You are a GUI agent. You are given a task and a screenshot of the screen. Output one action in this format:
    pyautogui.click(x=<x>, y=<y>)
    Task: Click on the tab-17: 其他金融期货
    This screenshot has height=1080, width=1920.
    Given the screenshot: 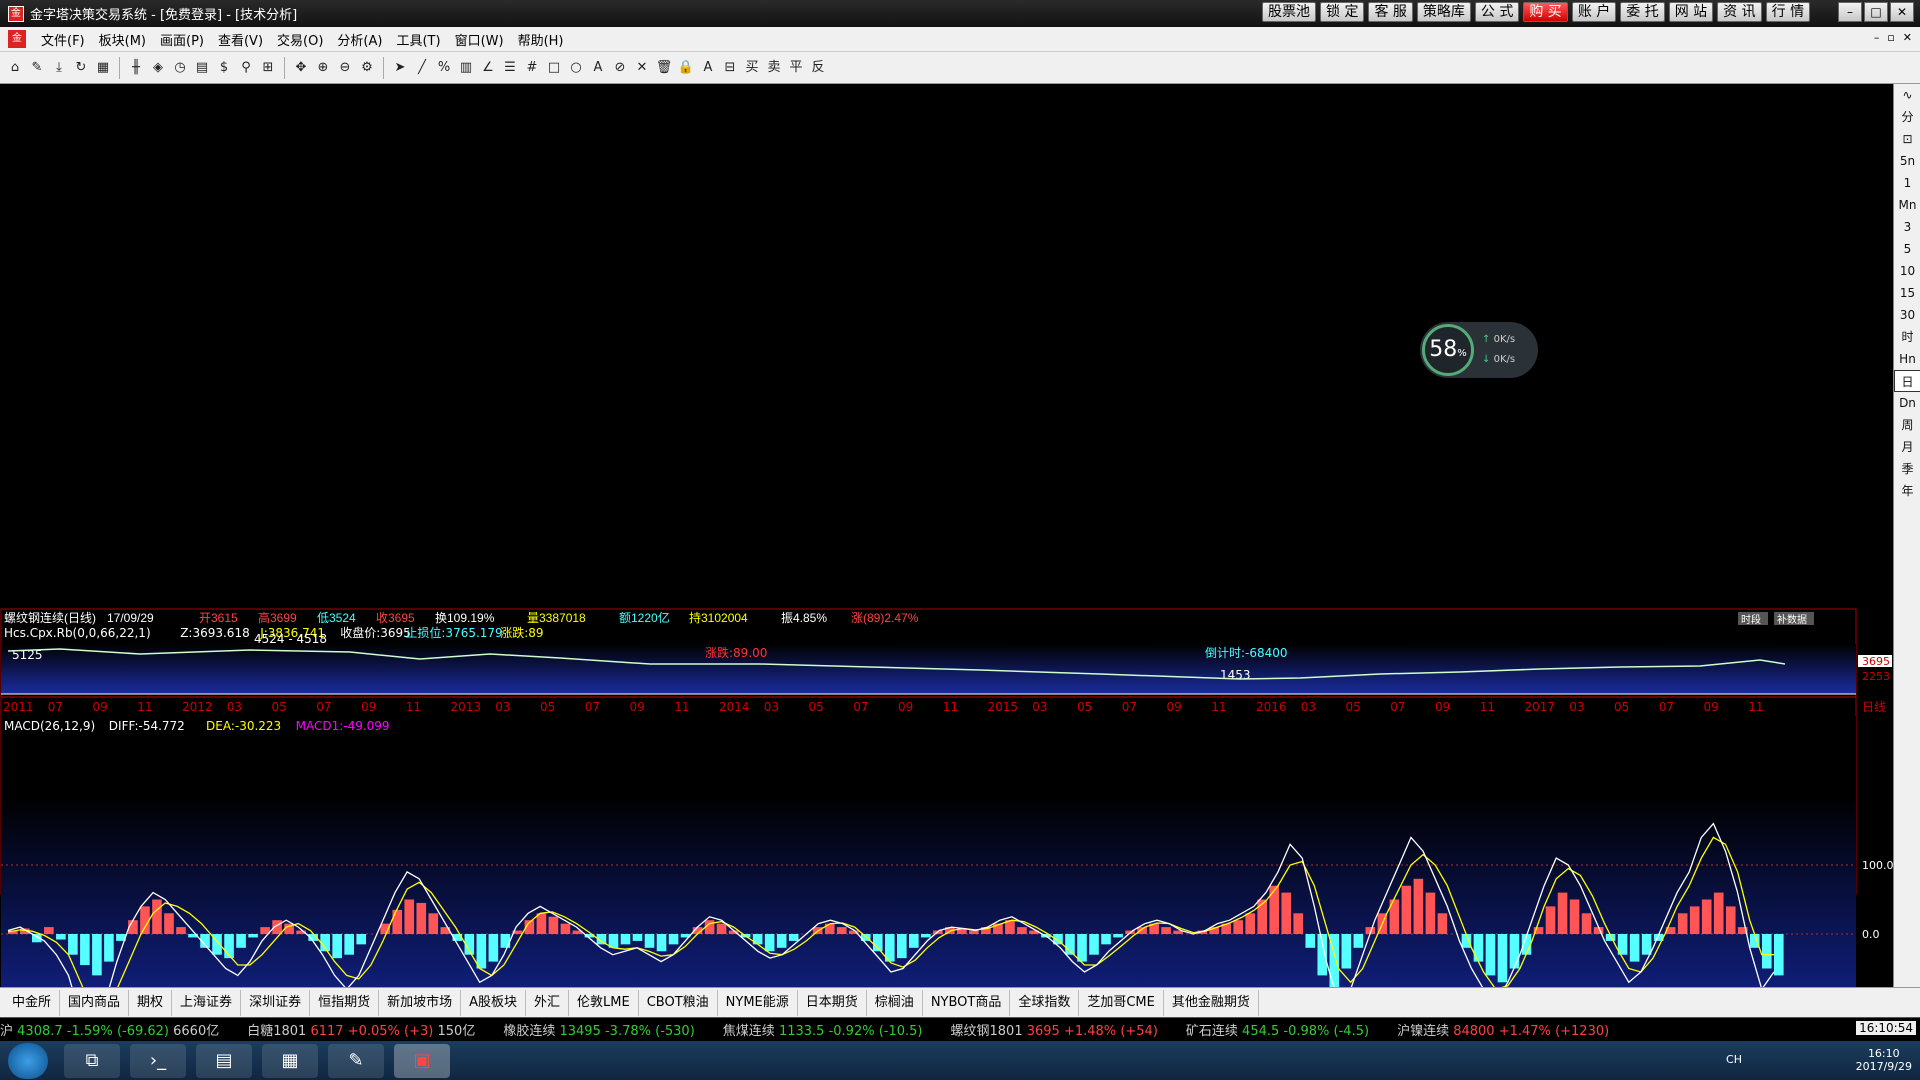 What is the action you would take?
    pyautogui.click(x=1211, y=1002)
    